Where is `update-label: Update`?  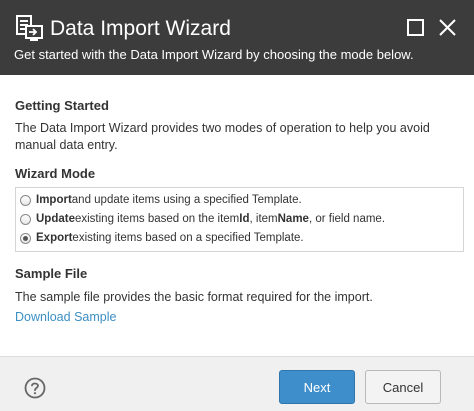
update-label: Update is located at coordinates (55, 219).